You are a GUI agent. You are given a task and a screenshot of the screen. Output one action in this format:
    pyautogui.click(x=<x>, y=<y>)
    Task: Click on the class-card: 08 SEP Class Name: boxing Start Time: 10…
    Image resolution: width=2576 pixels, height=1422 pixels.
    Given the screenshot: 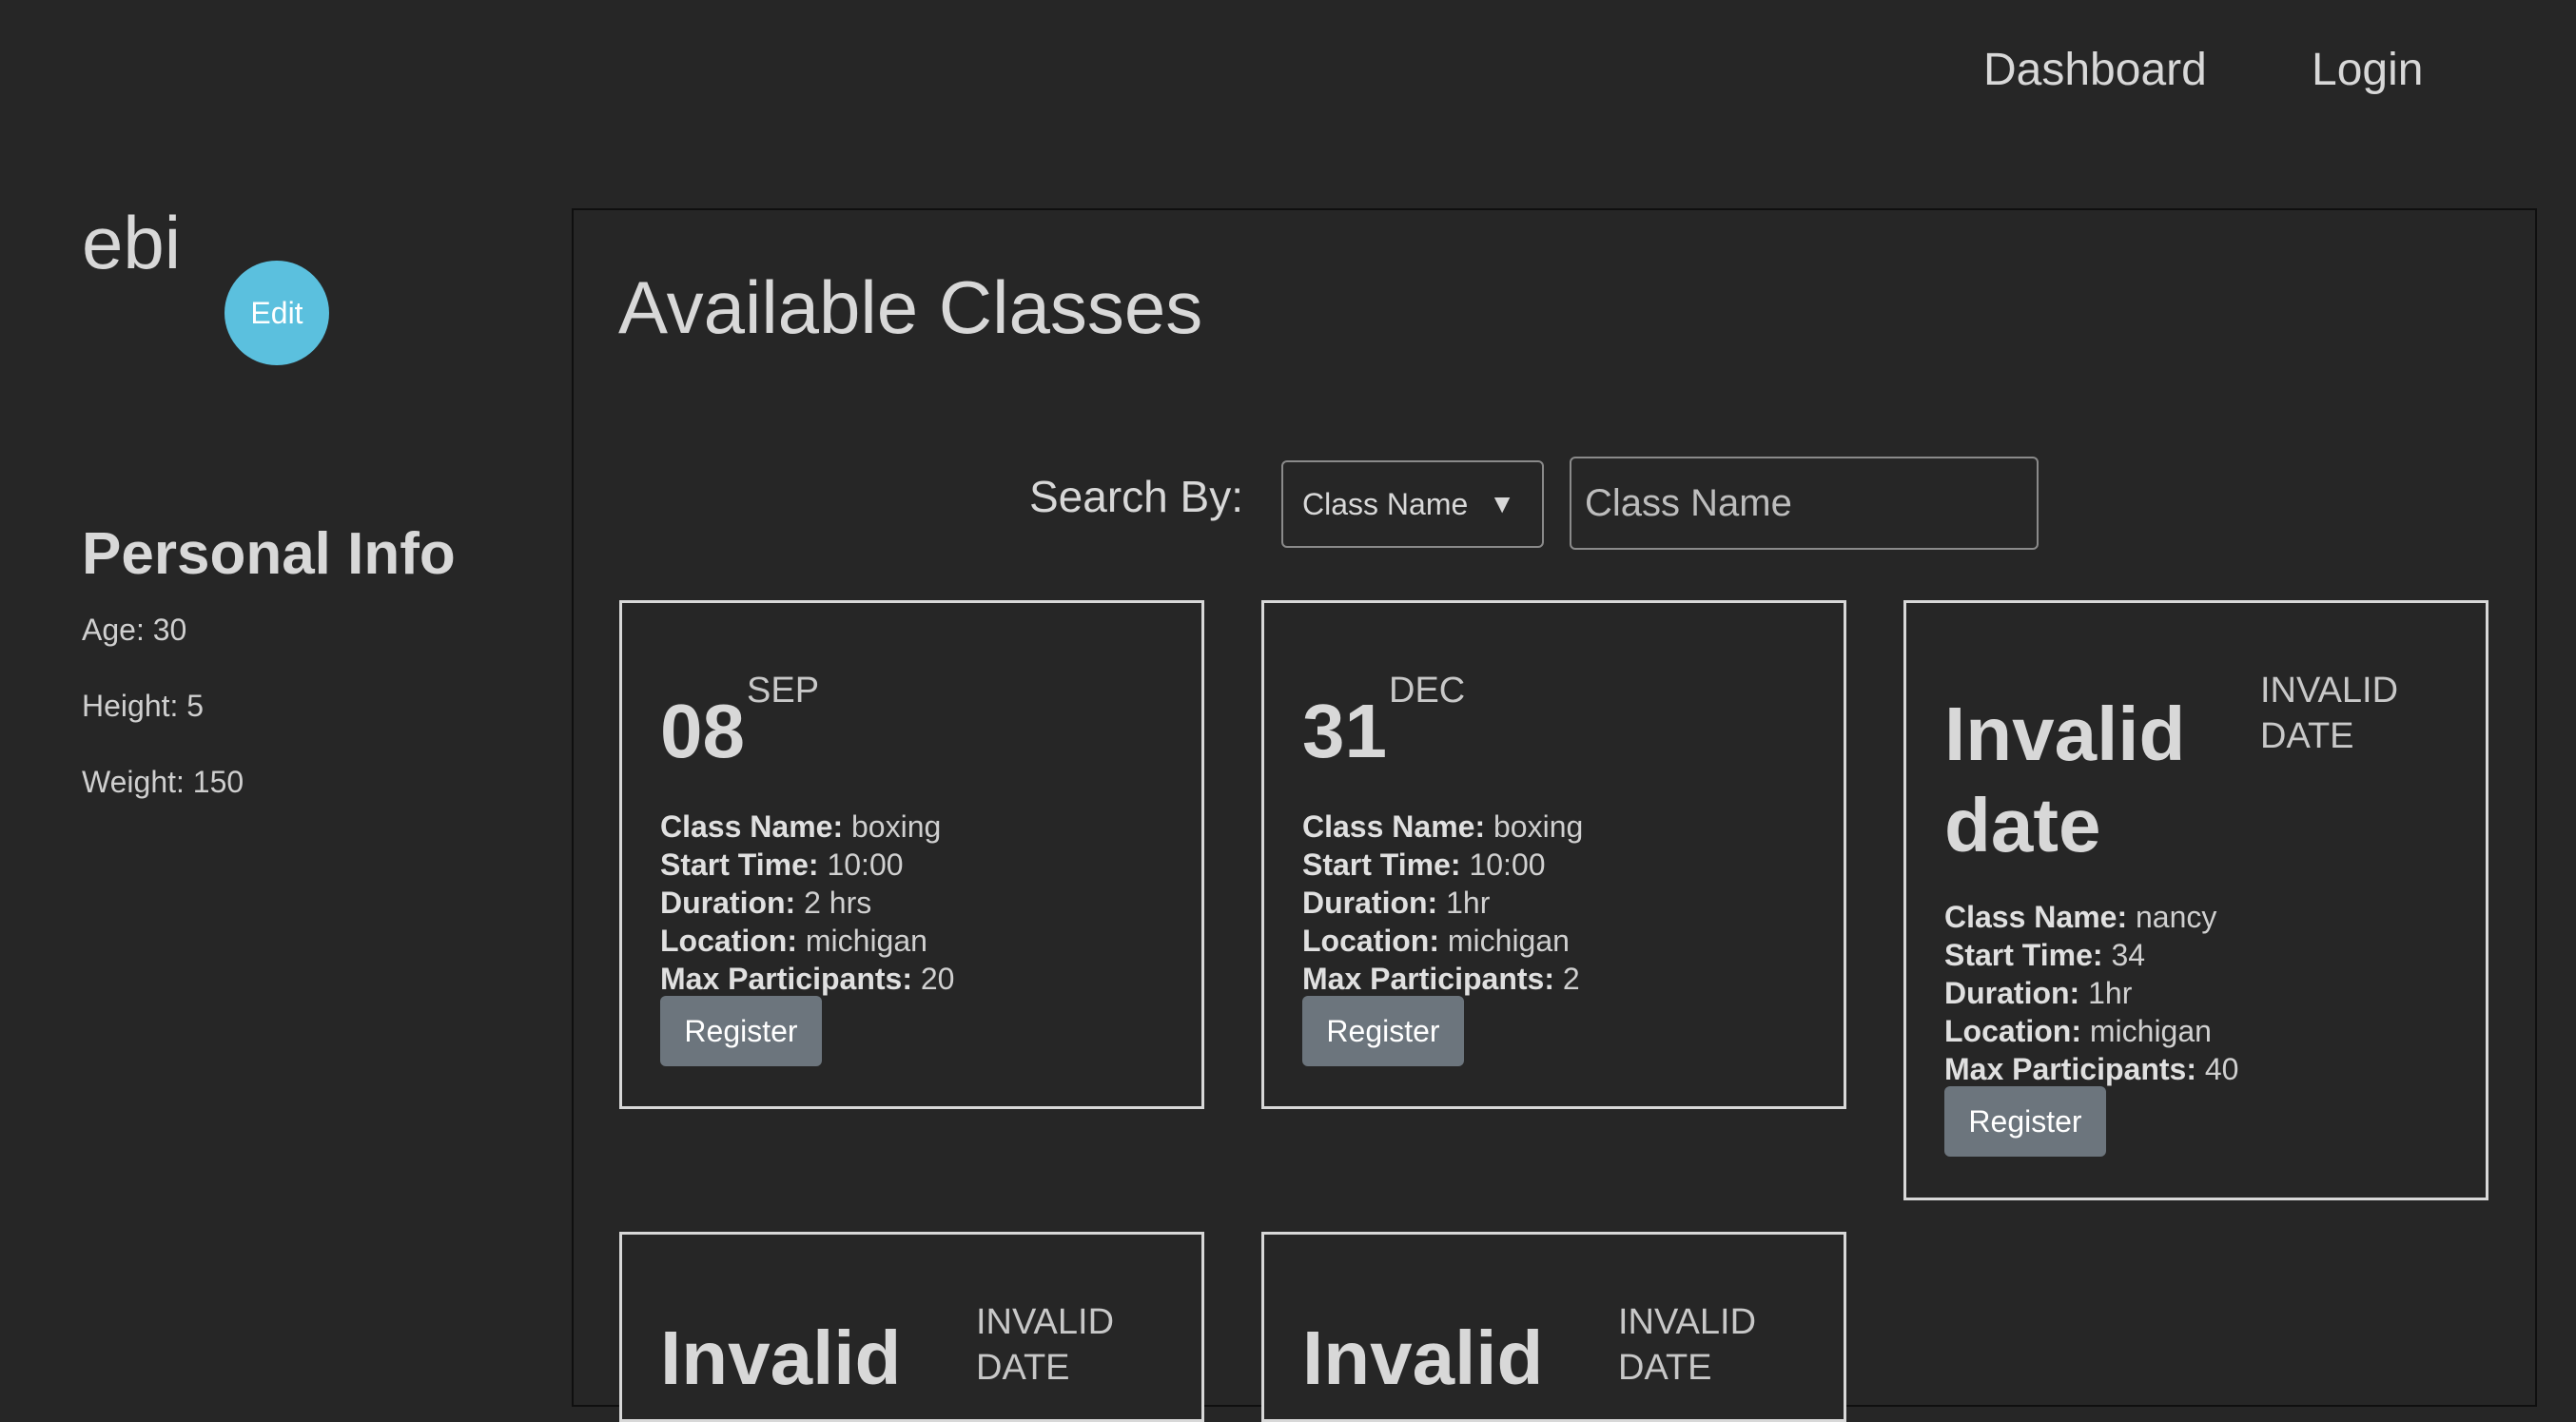 What is the action you would take?
    pyautogui.click(x=912, y=854)
    